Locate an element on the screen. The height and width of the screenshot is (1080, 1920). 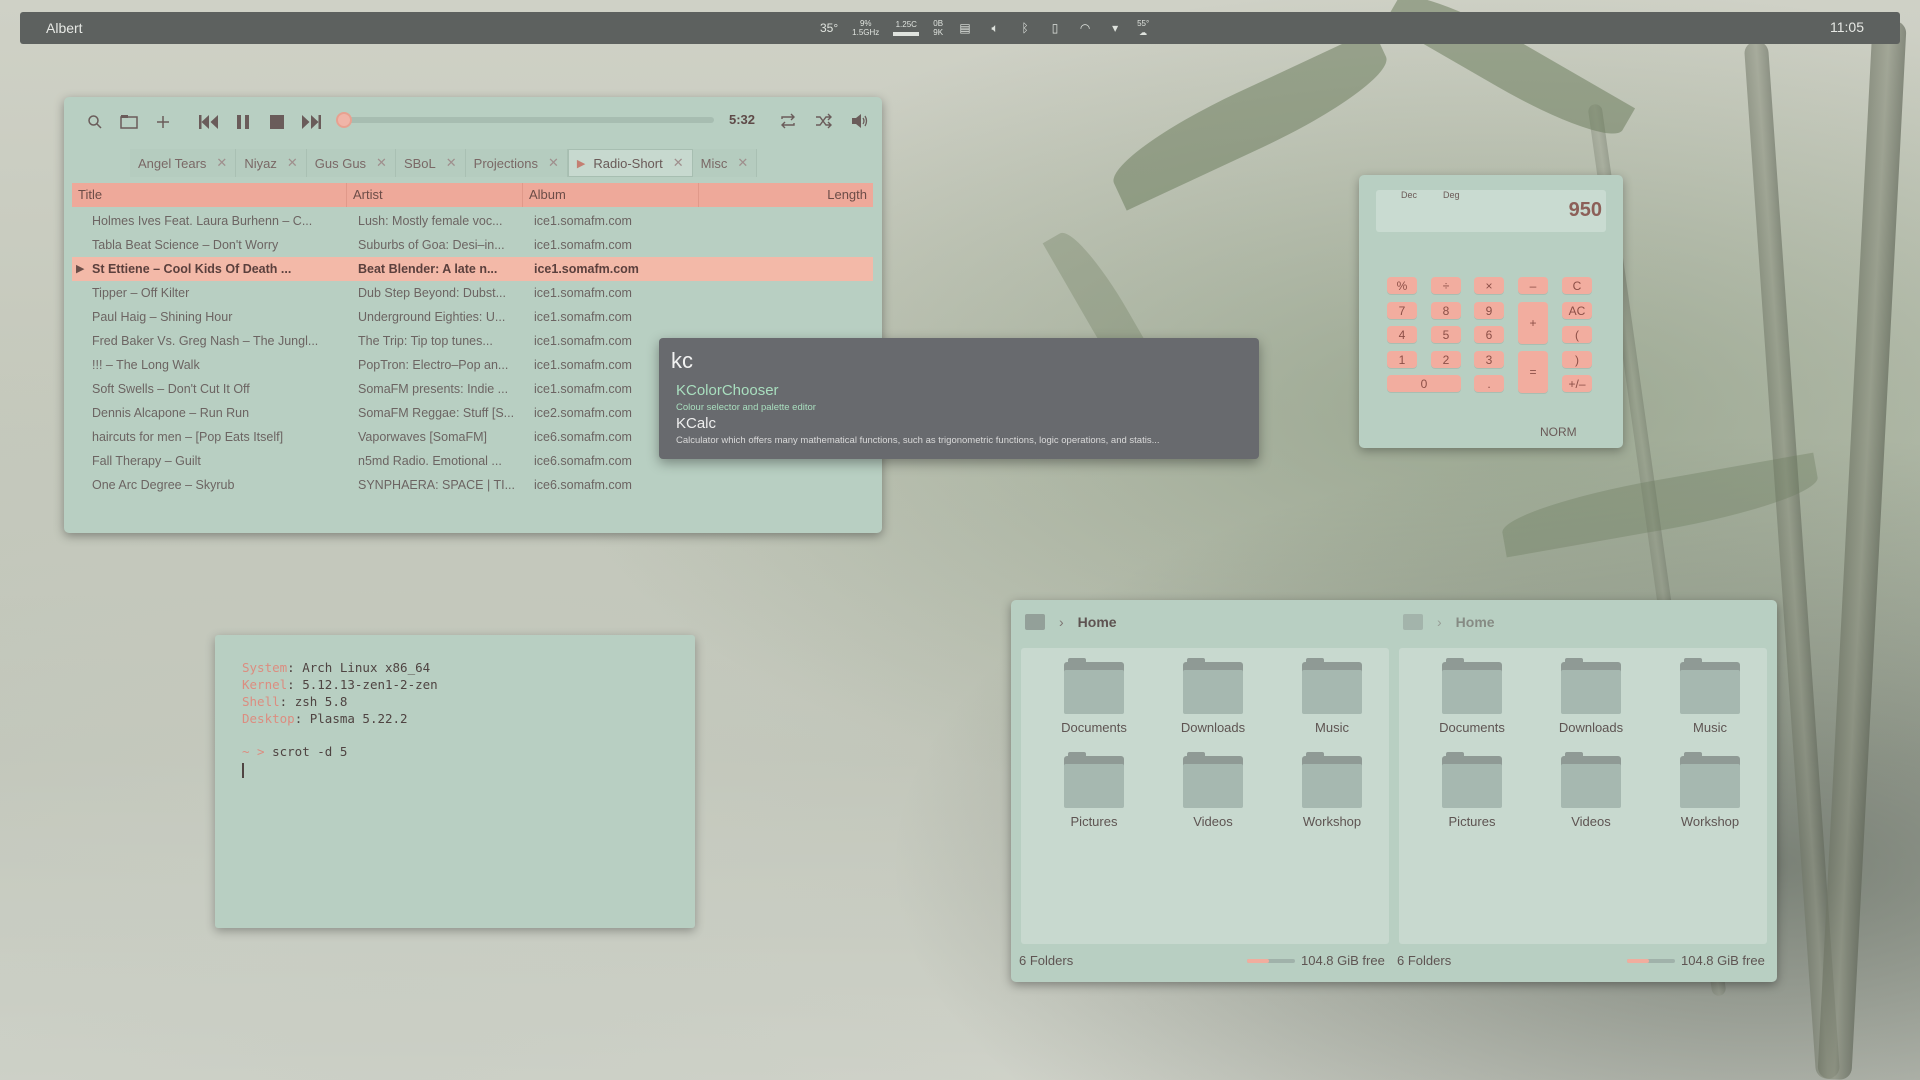
folder-label: Documents is located at coordinates (1472, 727).